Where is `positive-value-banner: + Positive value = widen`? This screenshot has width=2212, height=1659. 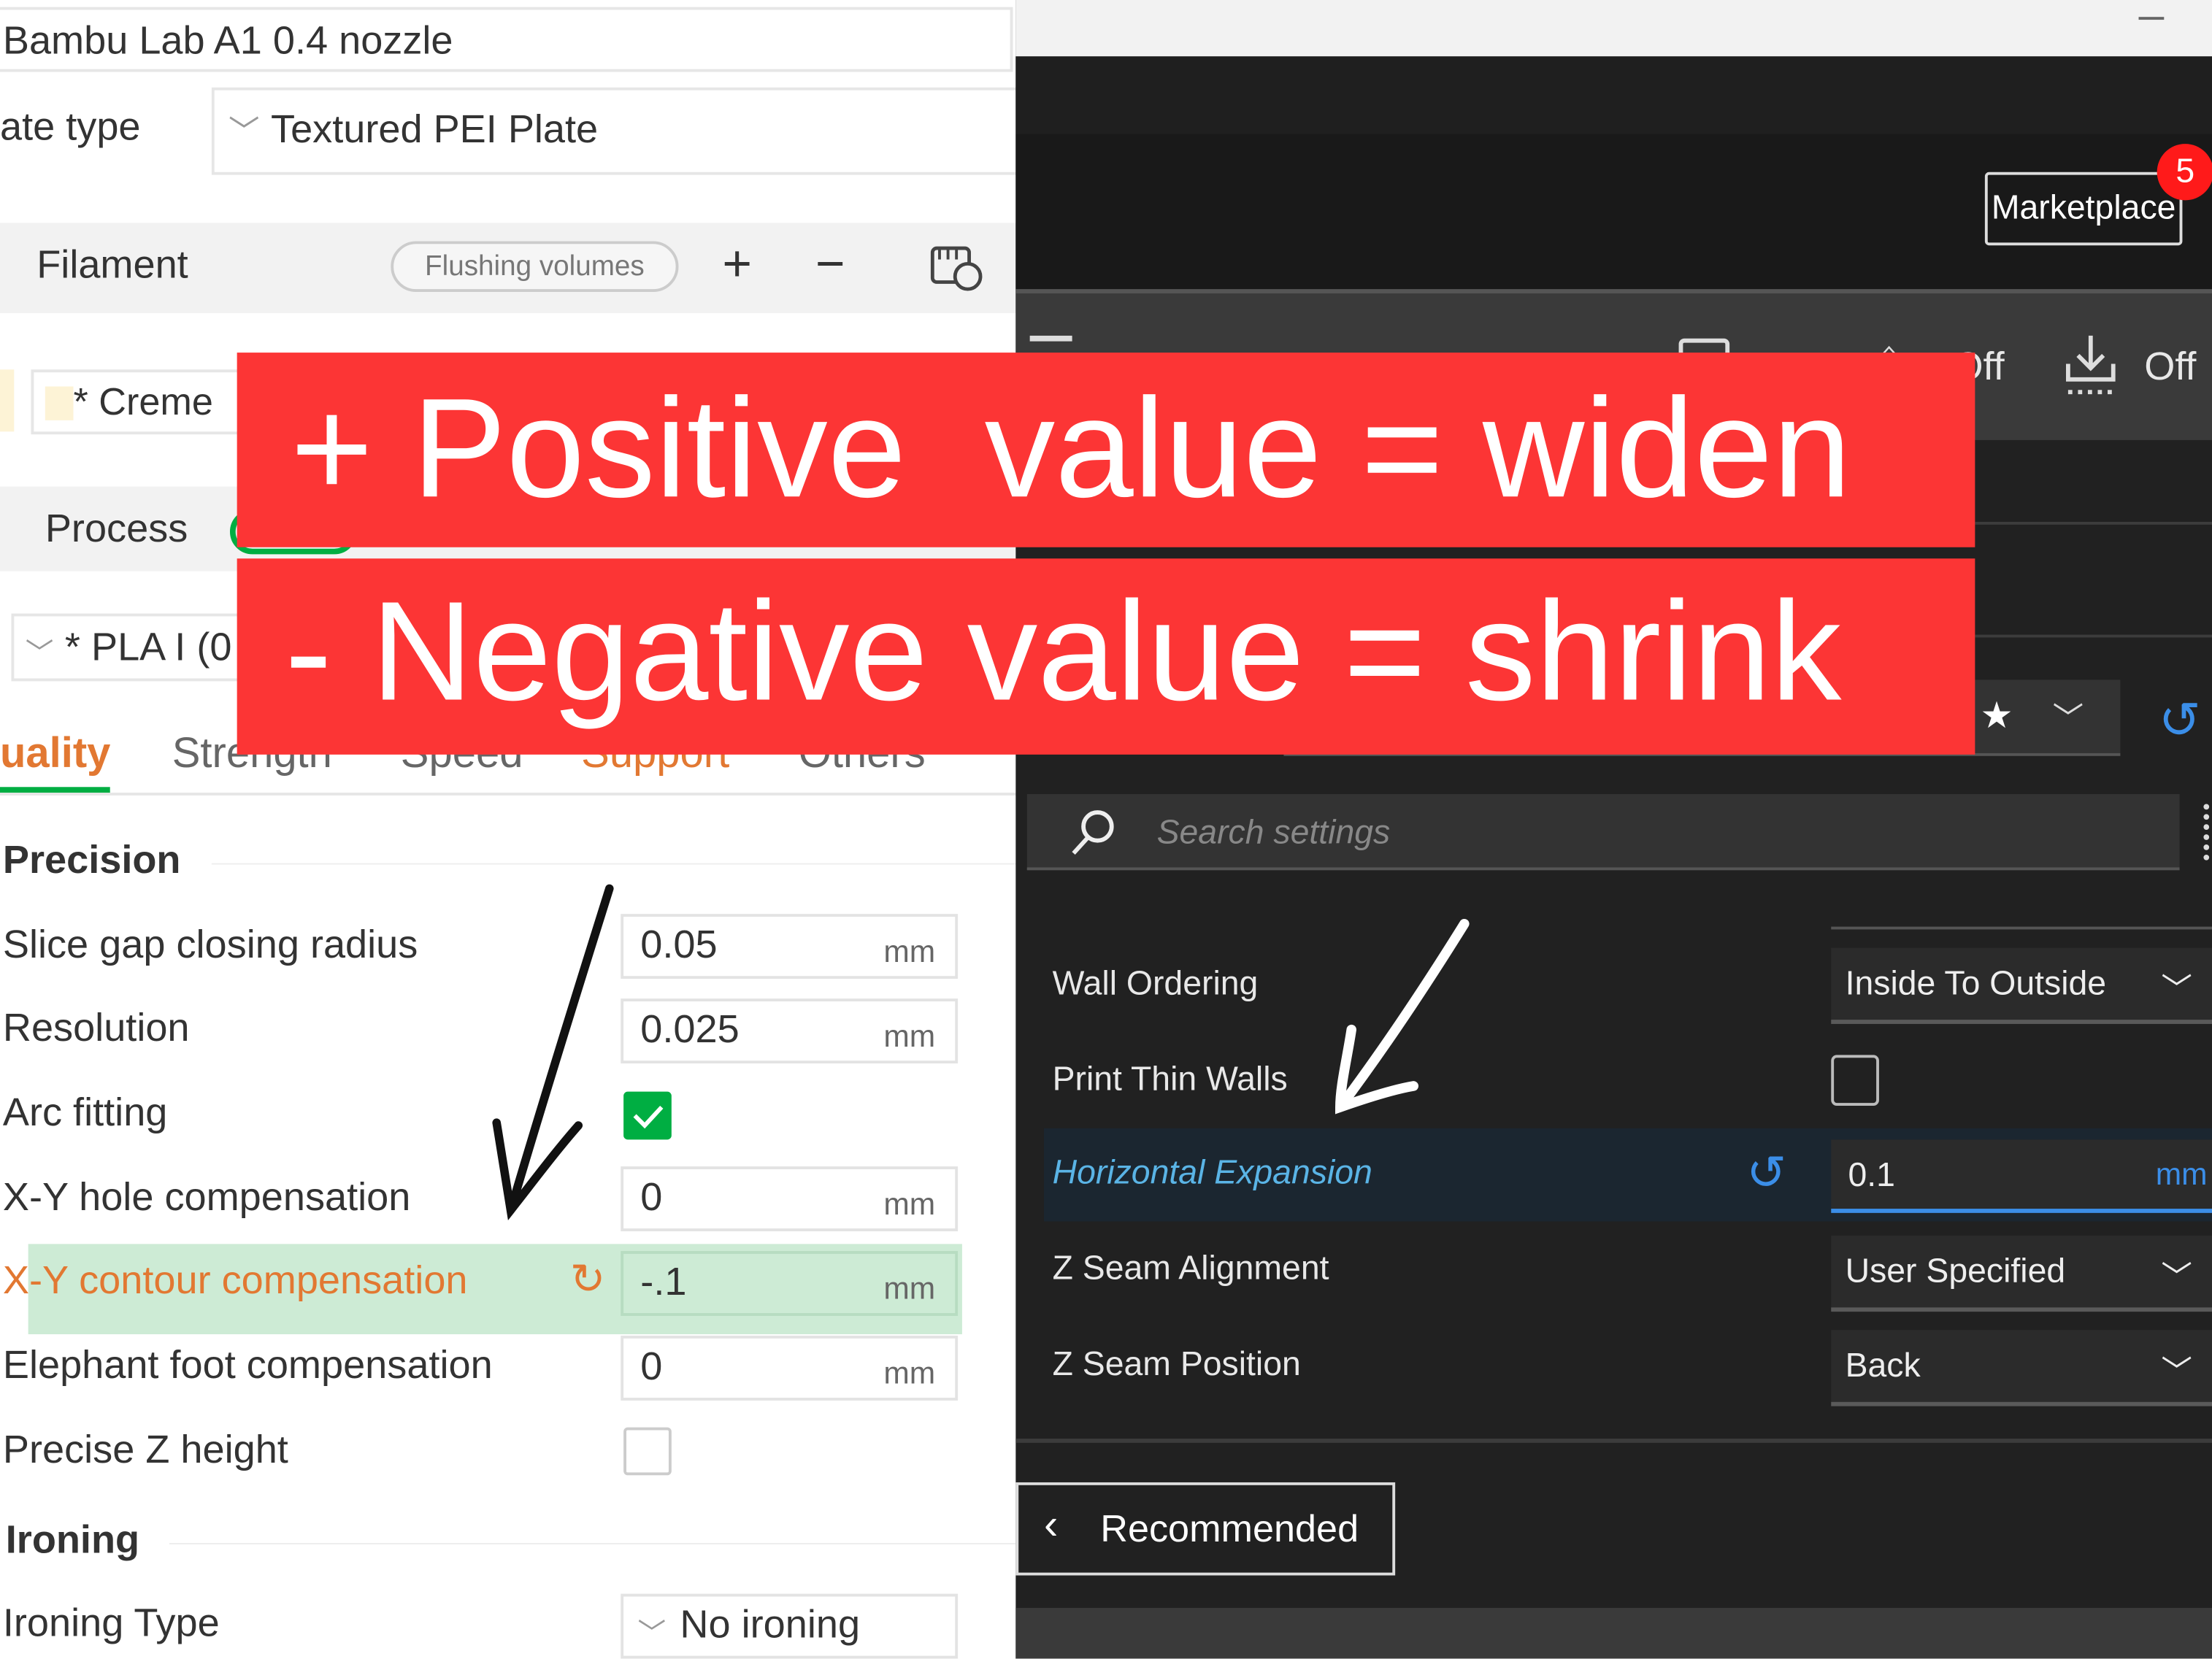
positive-value-banner: + Positive value = widen is located at coordinates (1106, 450).